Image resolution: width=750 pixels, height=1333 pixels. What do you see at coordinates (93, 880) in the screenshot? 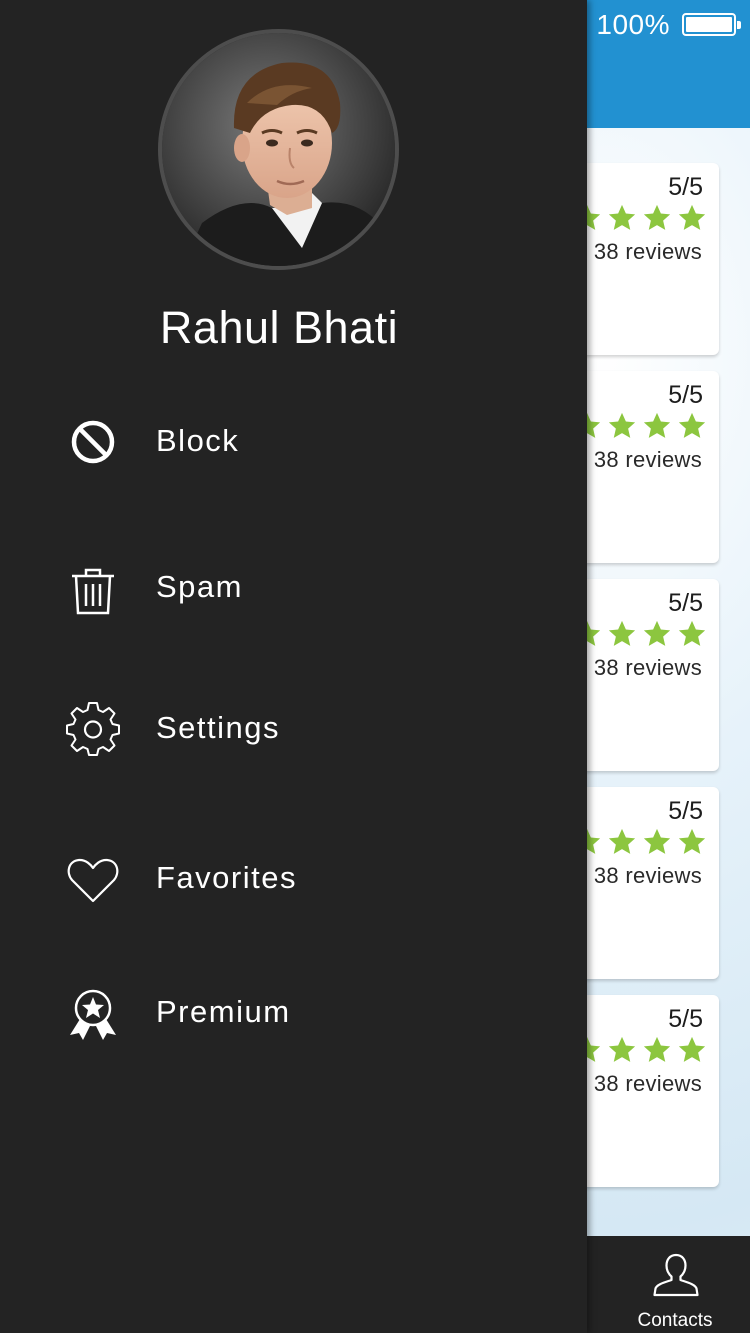
I see `heart-icon` at bounding box center [93, 880].